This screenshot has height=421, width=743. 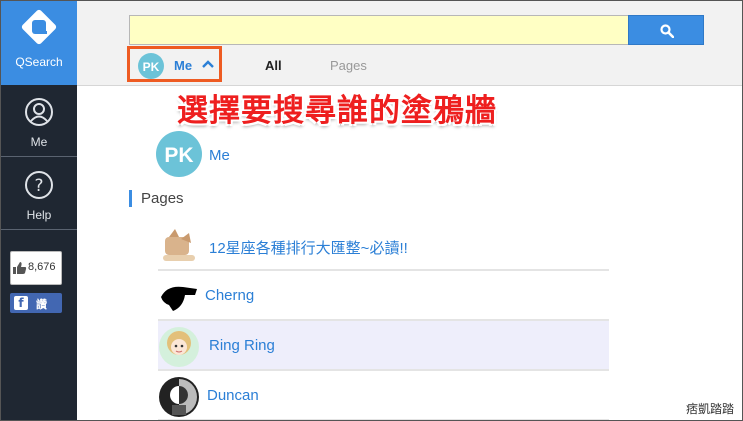 What do you see at coordinates (337, 111) in the screenshot?
I see `instruction-caption: 選擇要搜尋誰的塗鴉牆` at bounding box center [337, 111].